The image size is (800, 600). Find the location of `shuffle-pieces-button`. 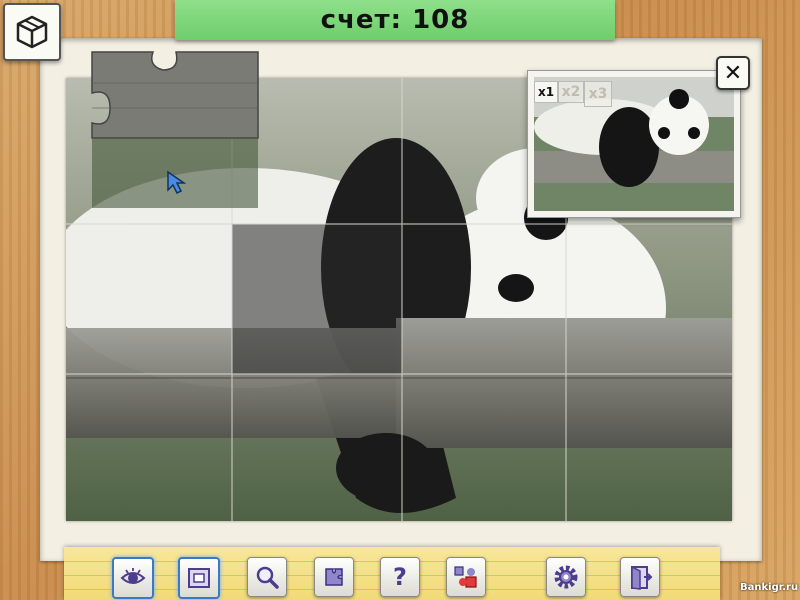

shuffle-pieces-button is located at coordinates (466, 577).